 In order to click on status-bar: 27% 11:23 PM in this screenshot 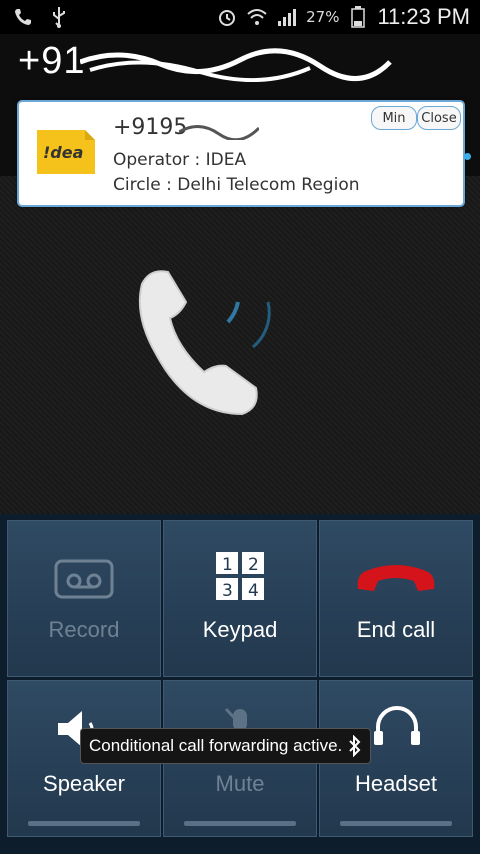, I will do `click(240, 17)`.